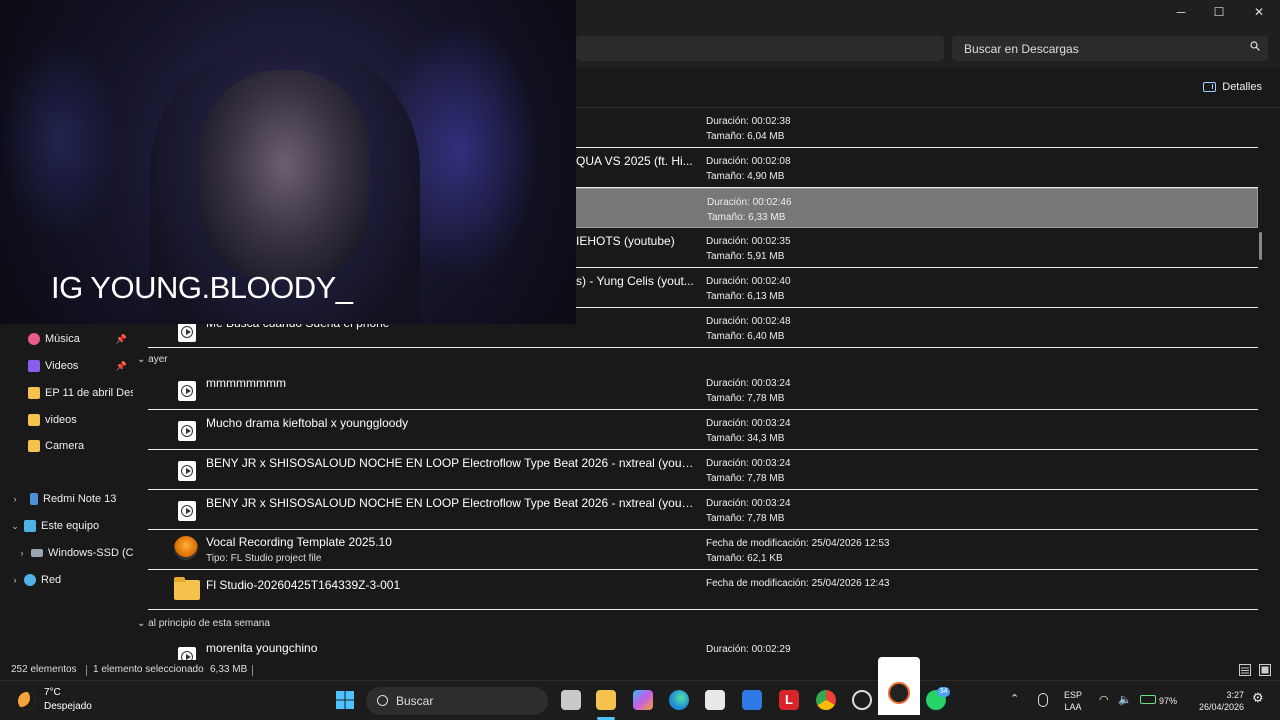 The image size is (1280, 720). I want to click on divider, so click(252, 670).